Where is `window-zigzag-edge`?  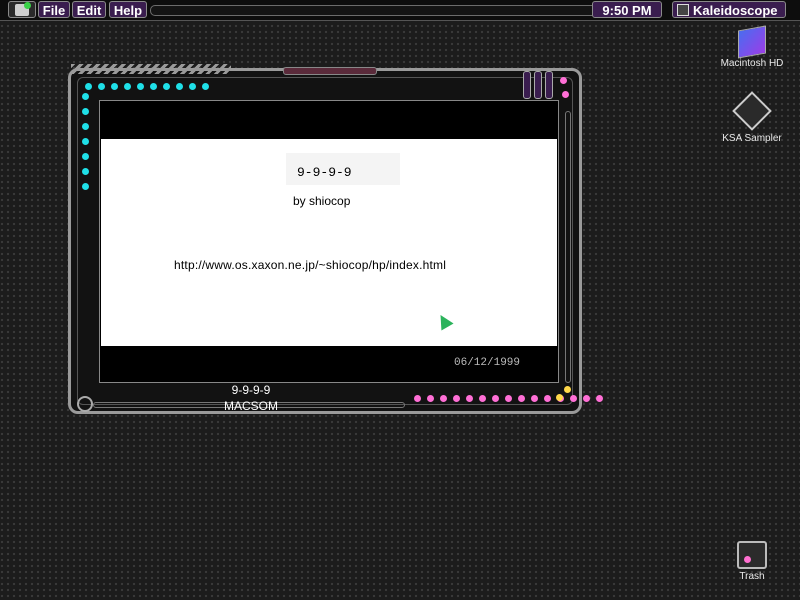
window-zigzag-edge is located at coordinates (151, 69).